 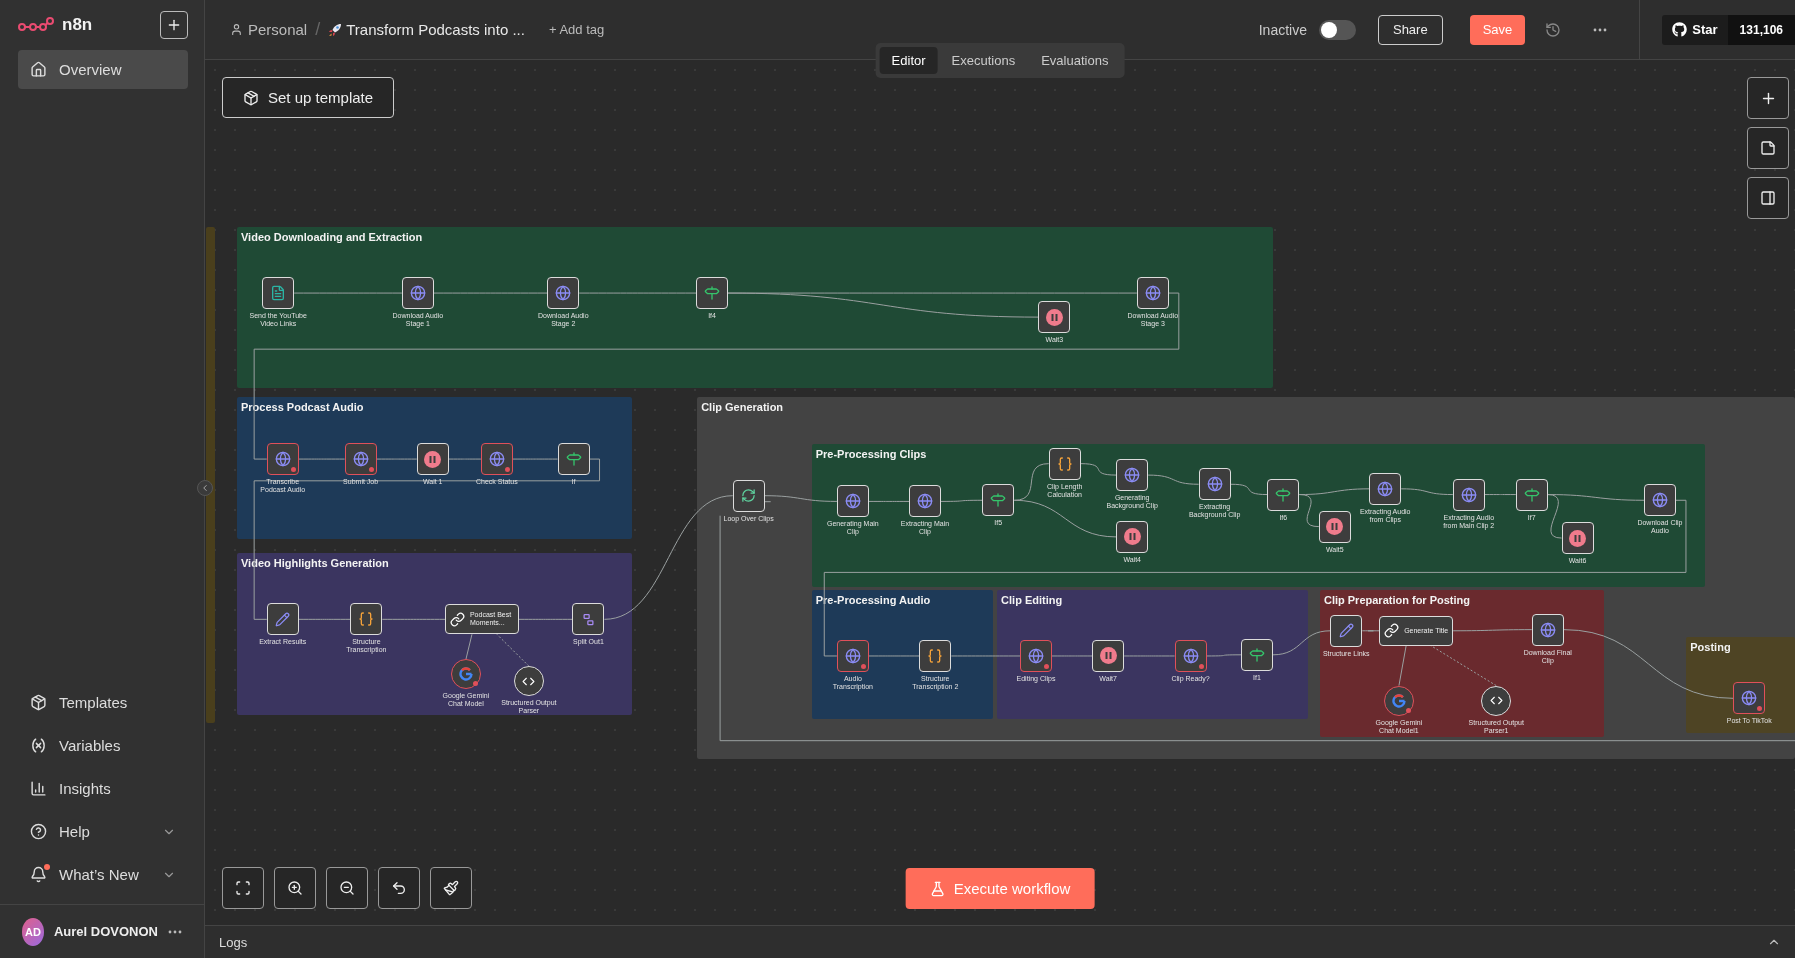 I want to click on group-title: Process Podcast Audio, so click(x=302, y=407).